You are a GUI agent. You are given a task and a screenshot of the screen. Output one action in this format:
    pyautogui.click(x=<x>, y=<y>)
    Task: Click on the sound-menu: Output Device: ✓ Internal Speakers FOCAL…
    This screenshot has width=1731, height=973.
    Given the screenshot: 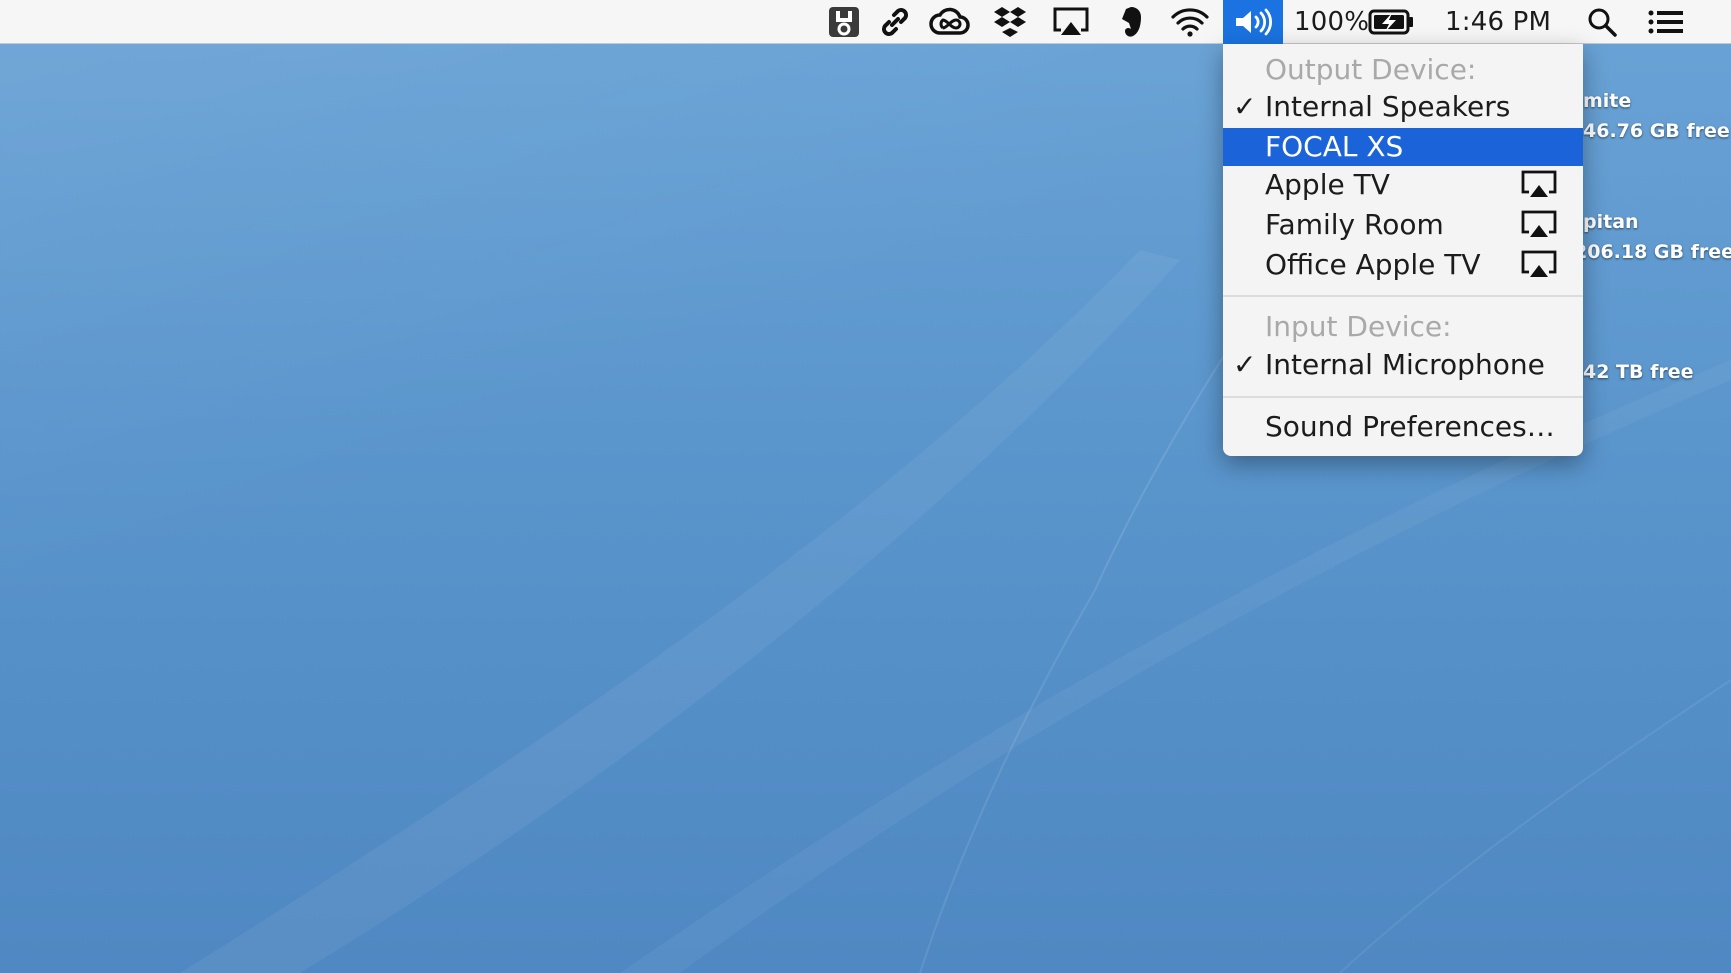 What is the action you would take?
    pyautogui.click(x=1403, y=250)
    